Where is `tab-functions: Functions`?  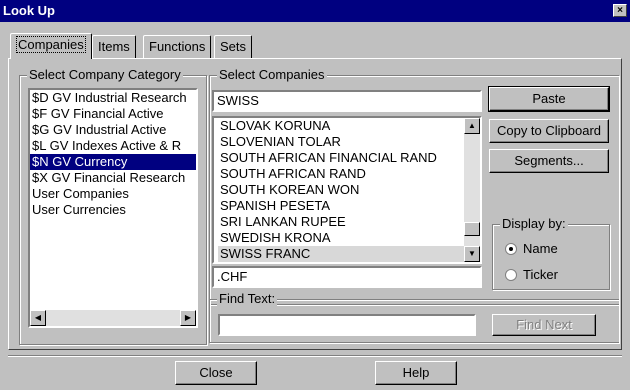
tab-functions: Functions is located at coordinates (177, 46).